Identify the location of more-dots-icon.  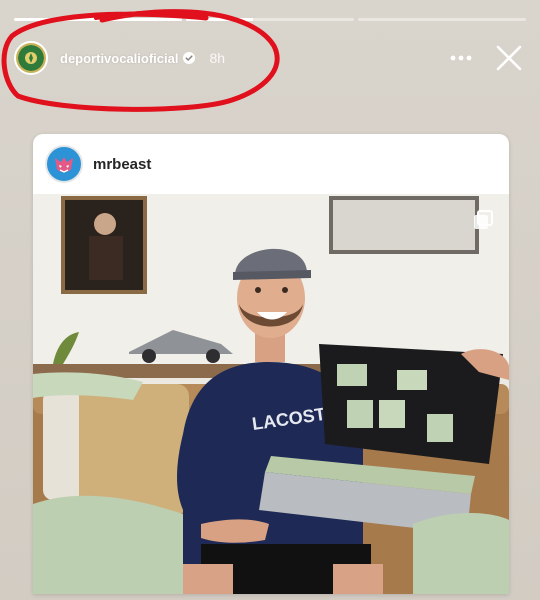
(461, 58).